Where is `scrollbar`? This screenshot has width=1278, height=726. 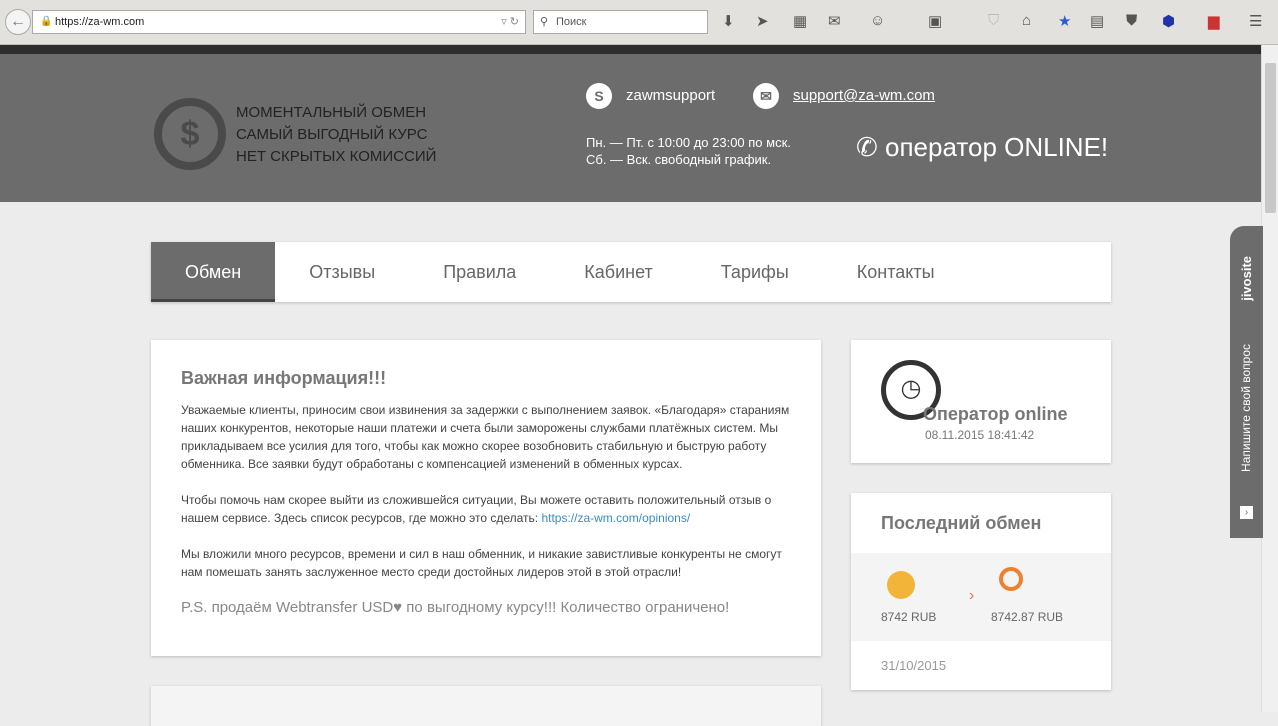
scrollbar is located at coordinates (1269, 378).